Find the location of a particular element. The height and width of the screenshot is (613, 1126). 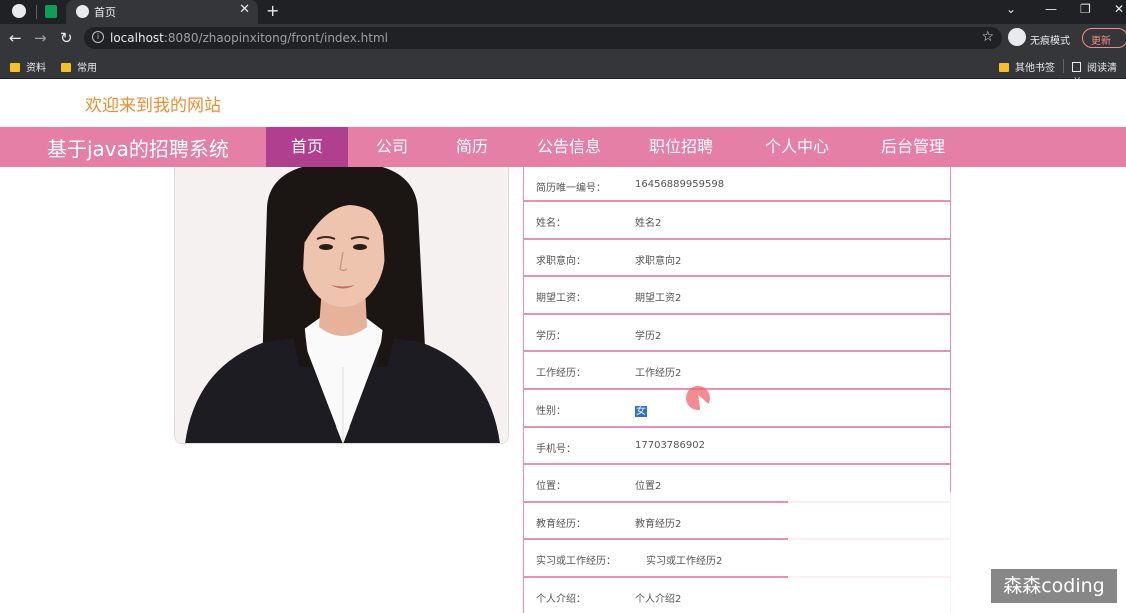

resume-photo is located at coordinates (341, 305).